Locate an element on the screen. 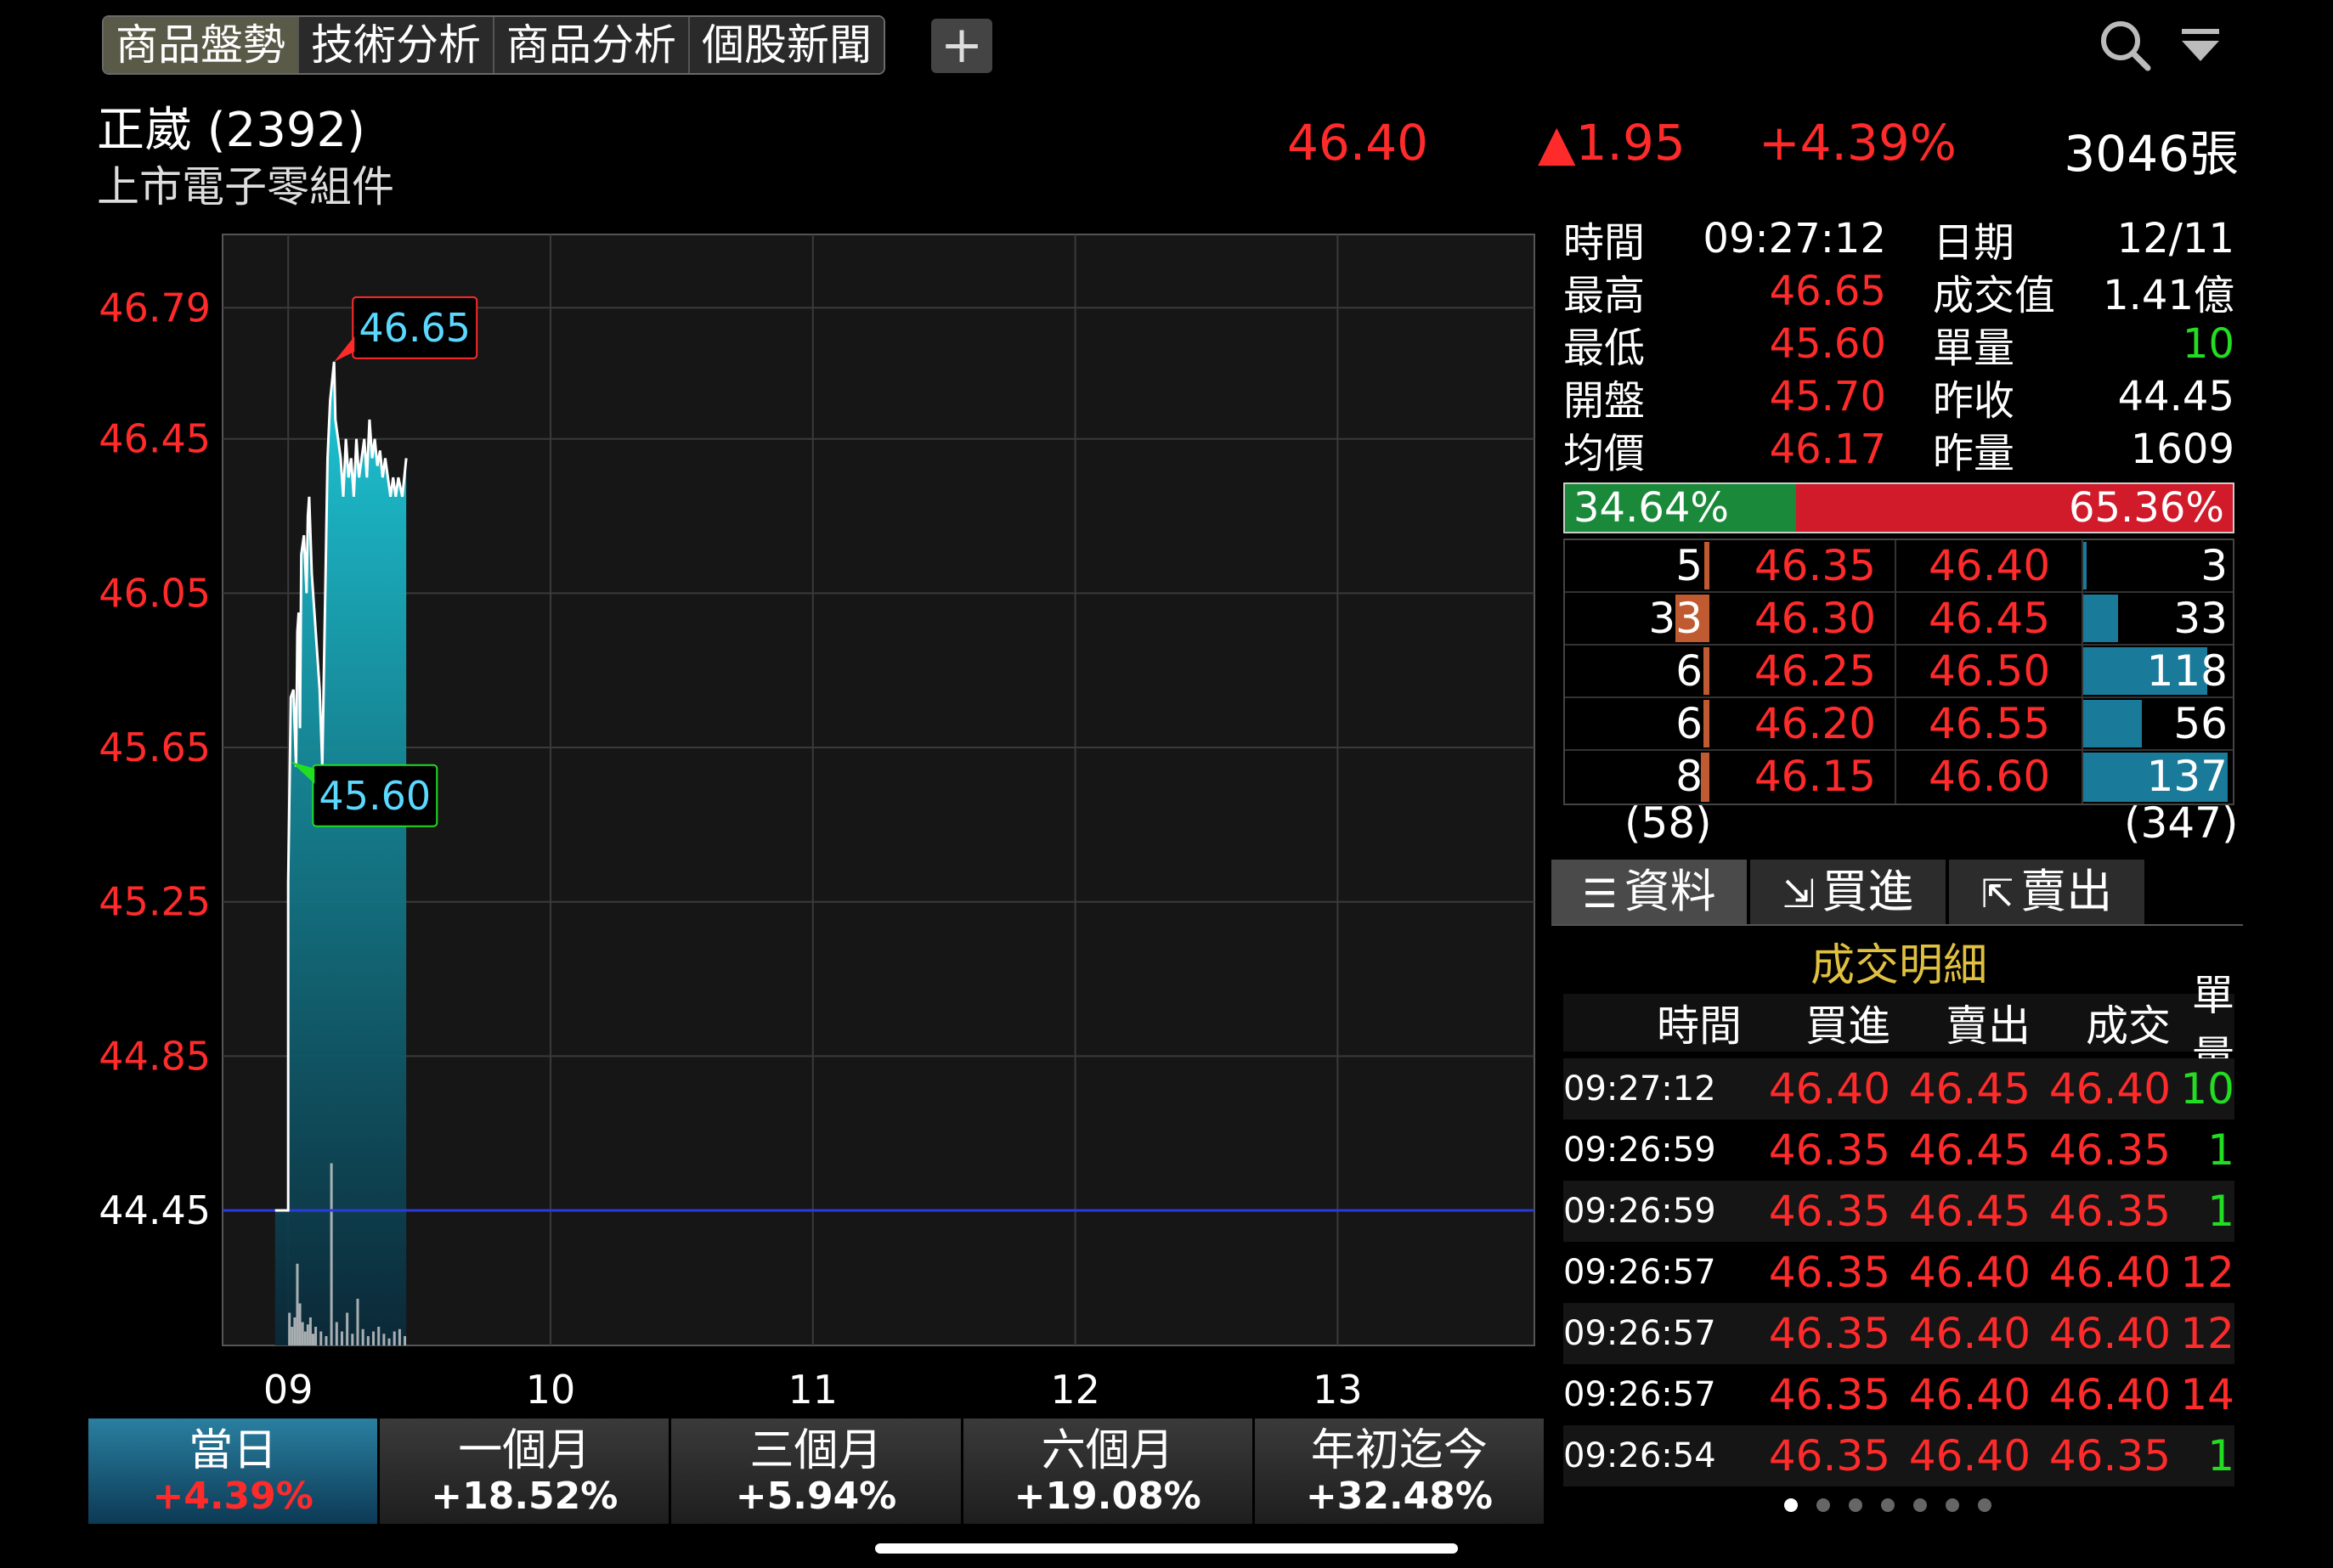 This screenshot has height=1568, width=2333. ask-quantity-cell: 56 is located at coordinates (2158, 723).